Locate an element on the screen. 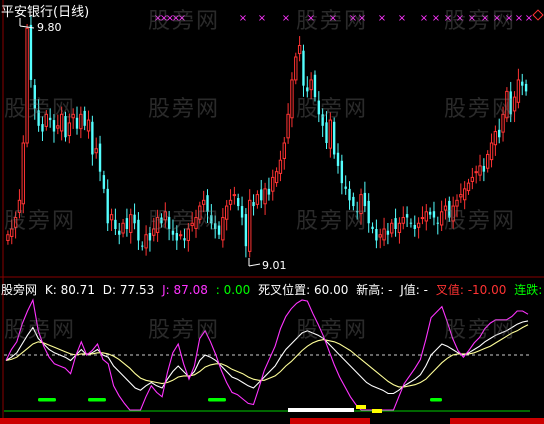  yellow-signal-bar is located at coordinates (361, 407).